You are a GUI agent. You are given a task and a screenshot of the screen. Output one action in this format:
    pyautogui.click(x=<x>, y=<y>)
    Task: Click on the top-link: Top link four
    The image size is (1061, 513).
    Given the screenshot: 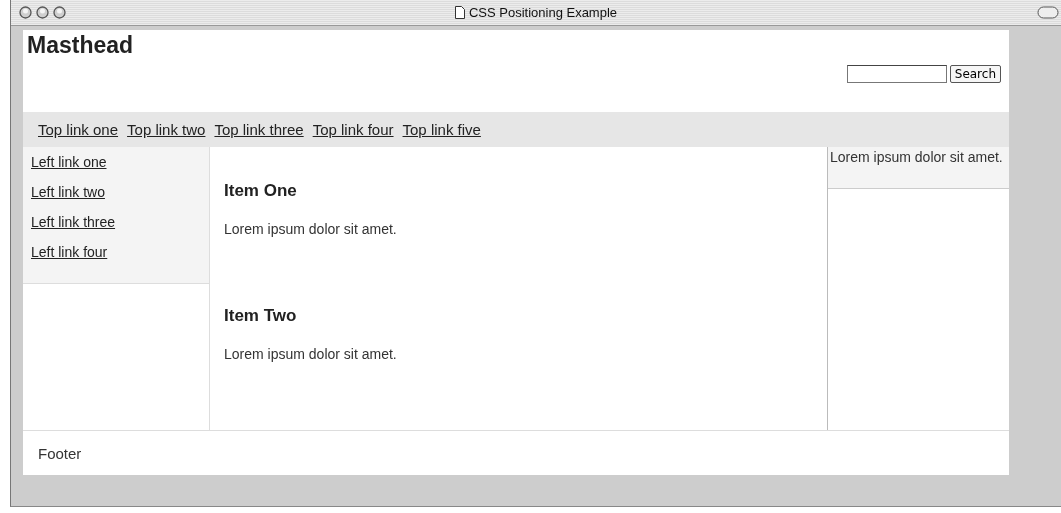 What is the action you would take?
    pyautogui.click(x=353, y=129)
    